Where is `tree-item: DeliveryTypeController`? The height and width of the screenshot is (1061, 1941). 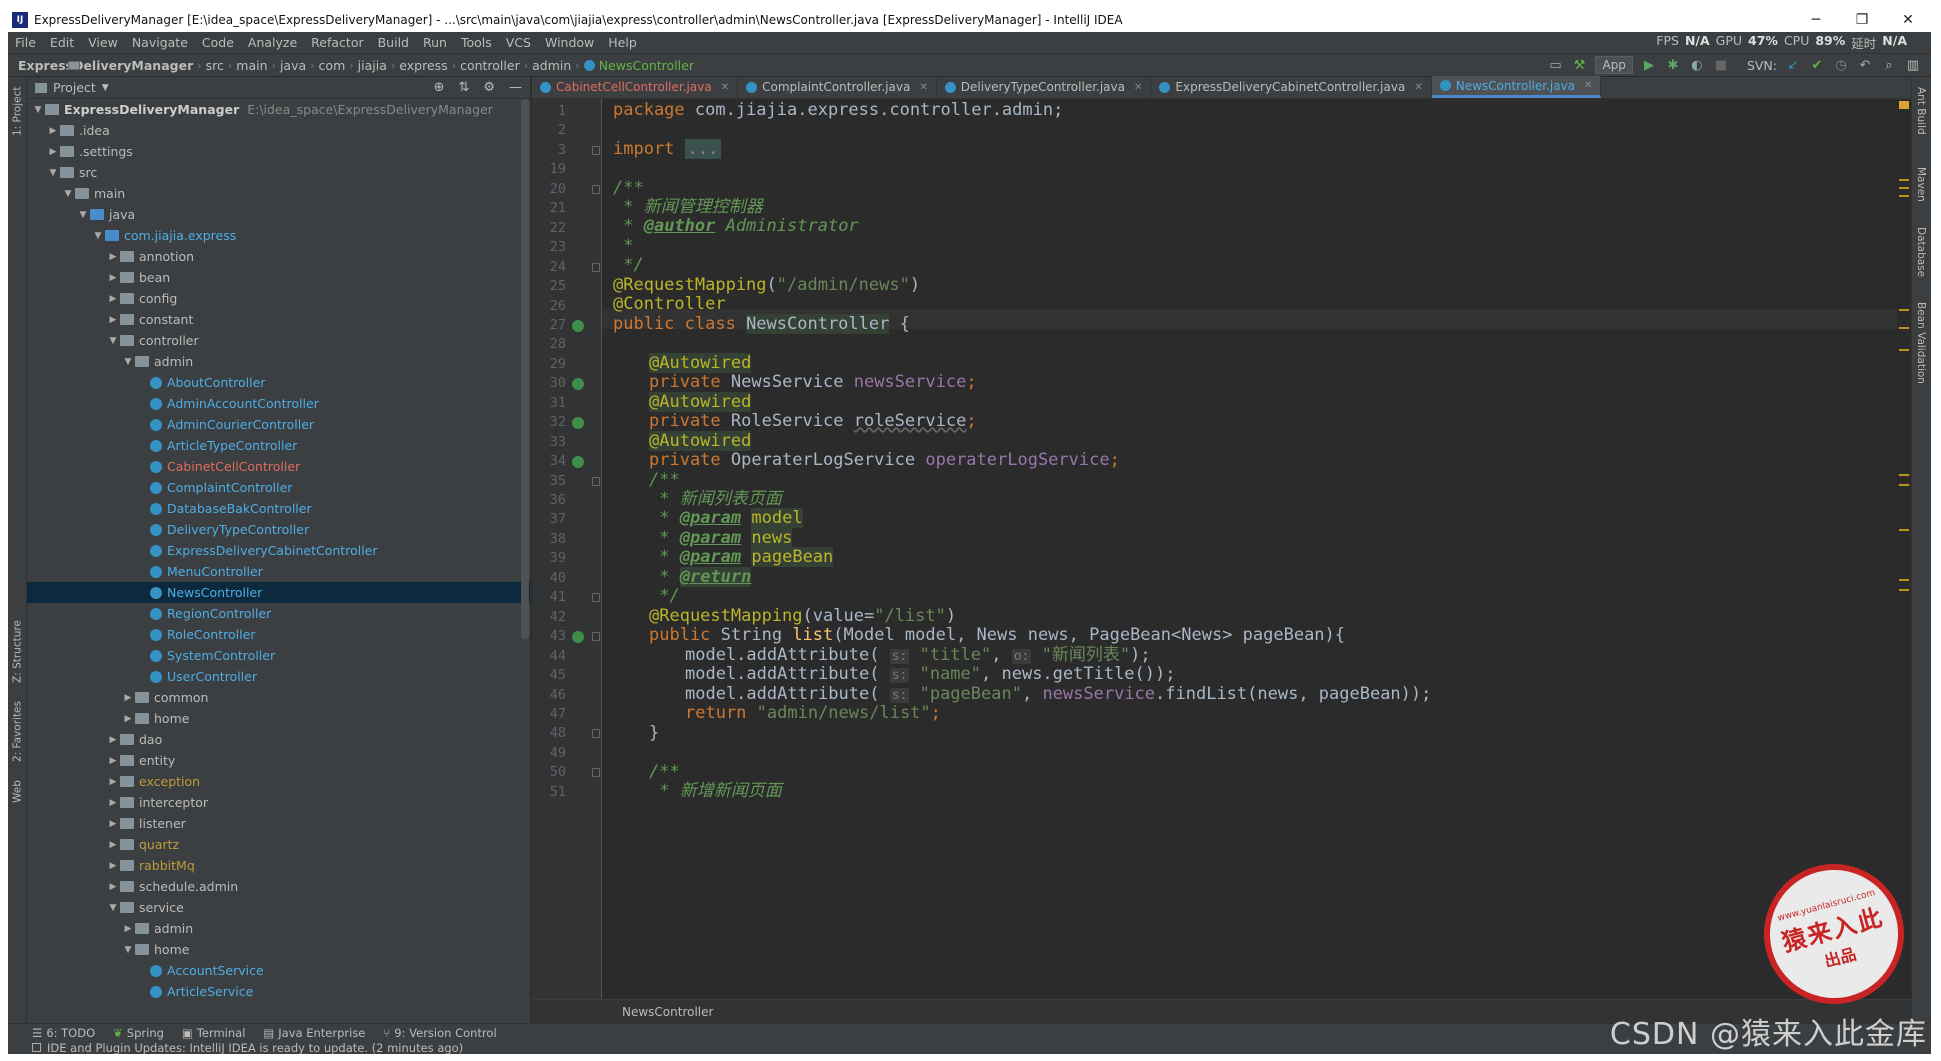 tree-item: DeliveryTypeController is located at coordinates (278, 529).